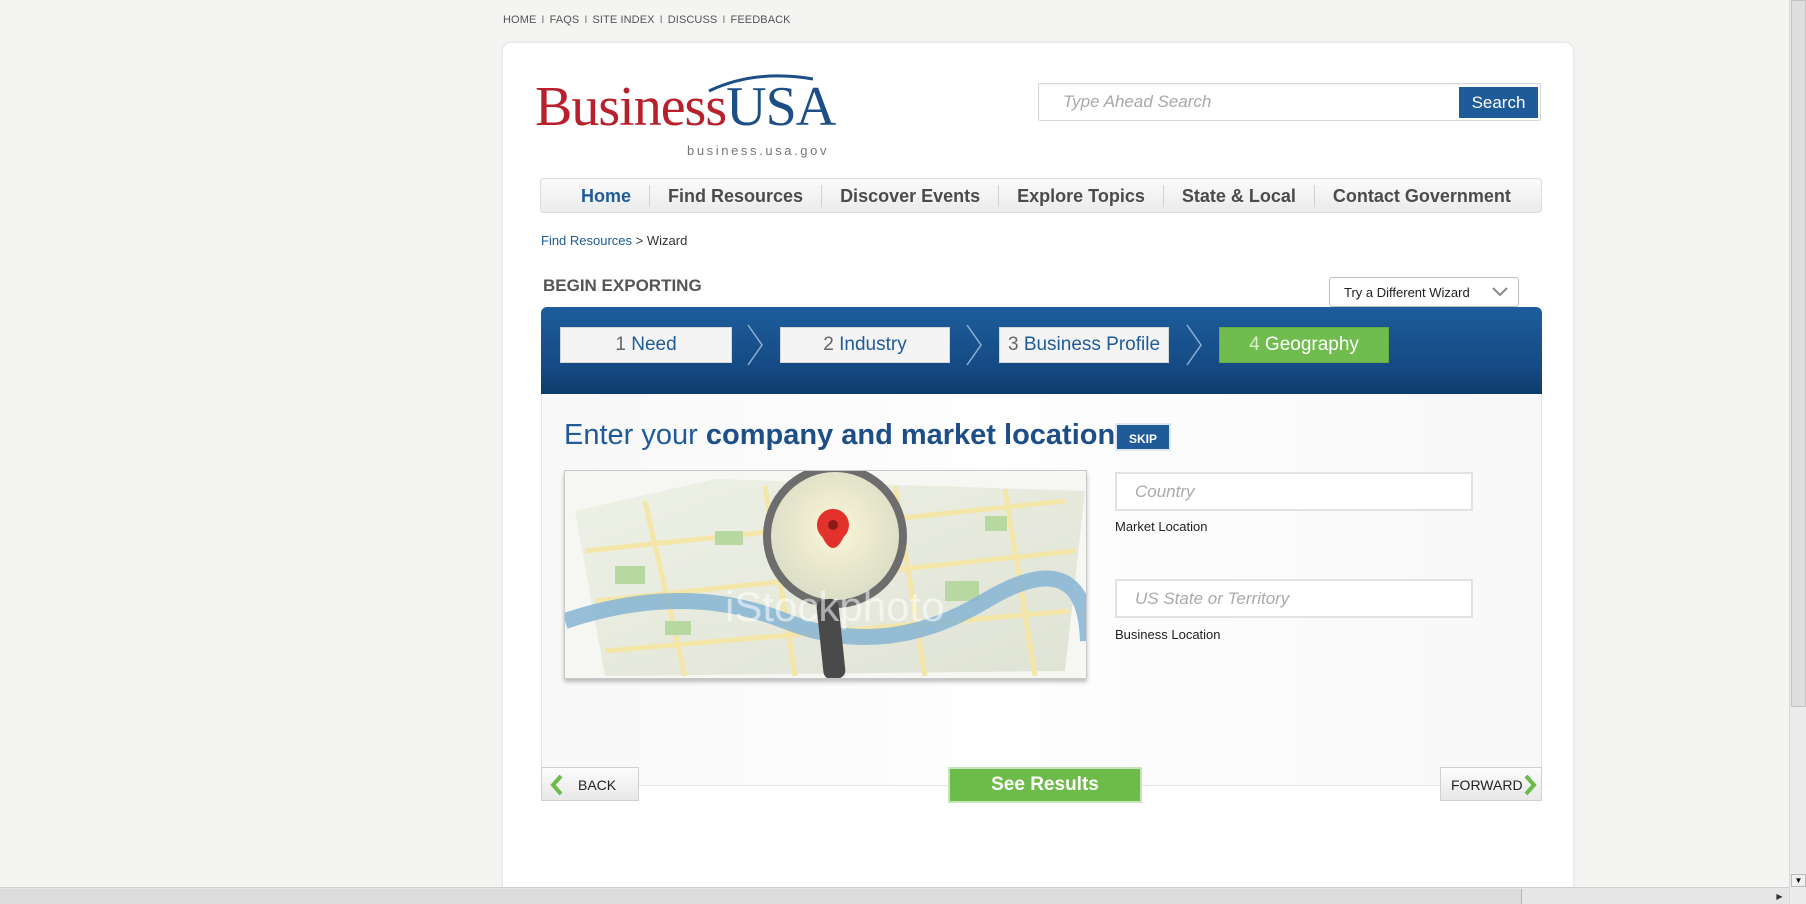  Describe the element at coordinates (1487, 785) in the screenshot. I see `forward-label: FORWARD` at that location.